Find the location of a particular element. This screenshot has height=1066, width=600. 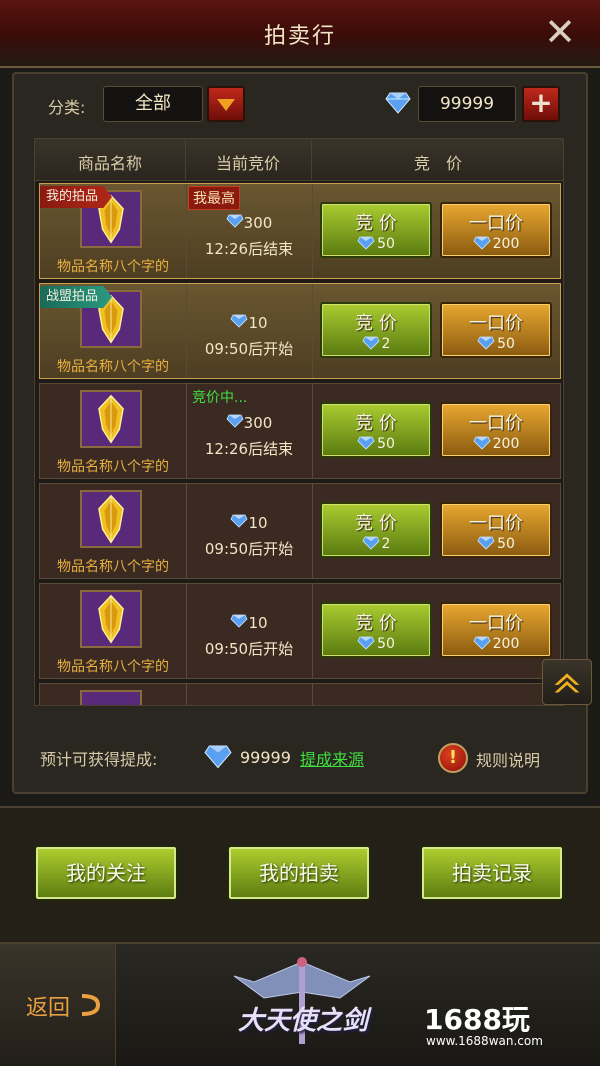

commission-label: 预计可获得提成: is located at coordinates (99, 759).